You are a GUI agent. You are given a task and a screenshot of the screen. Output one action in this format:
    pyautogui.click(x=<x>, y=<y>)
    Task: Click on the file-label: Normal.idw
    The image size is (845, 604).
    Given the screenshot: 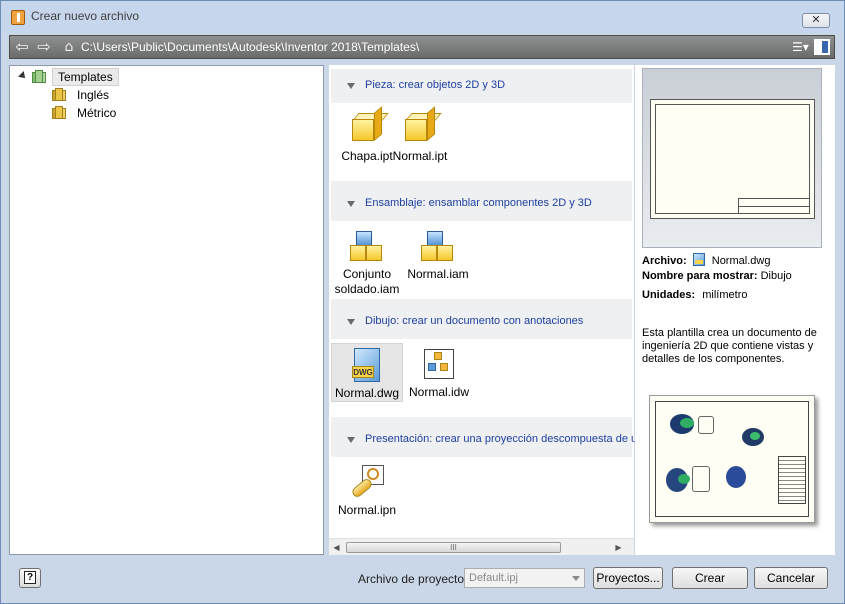 What is the action you would take?
    pyautogui.click(x=438, y=392)
    